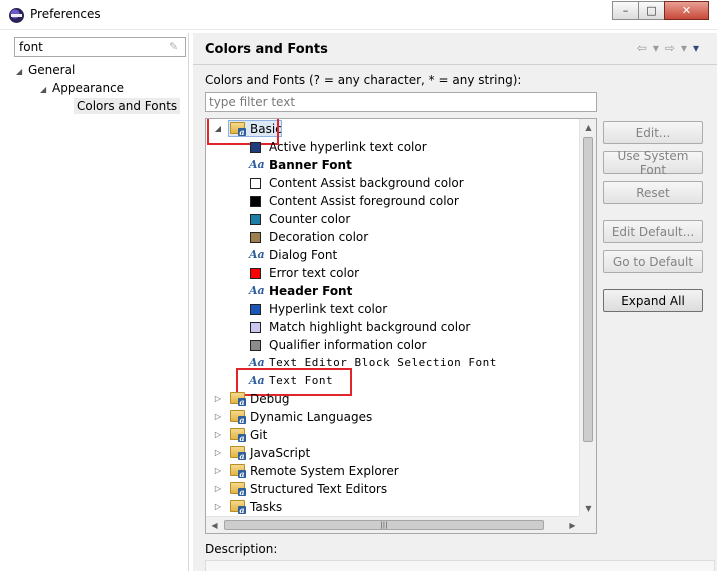  I want to click on tree-item: Content Assist foreground color, so click(391, 201).